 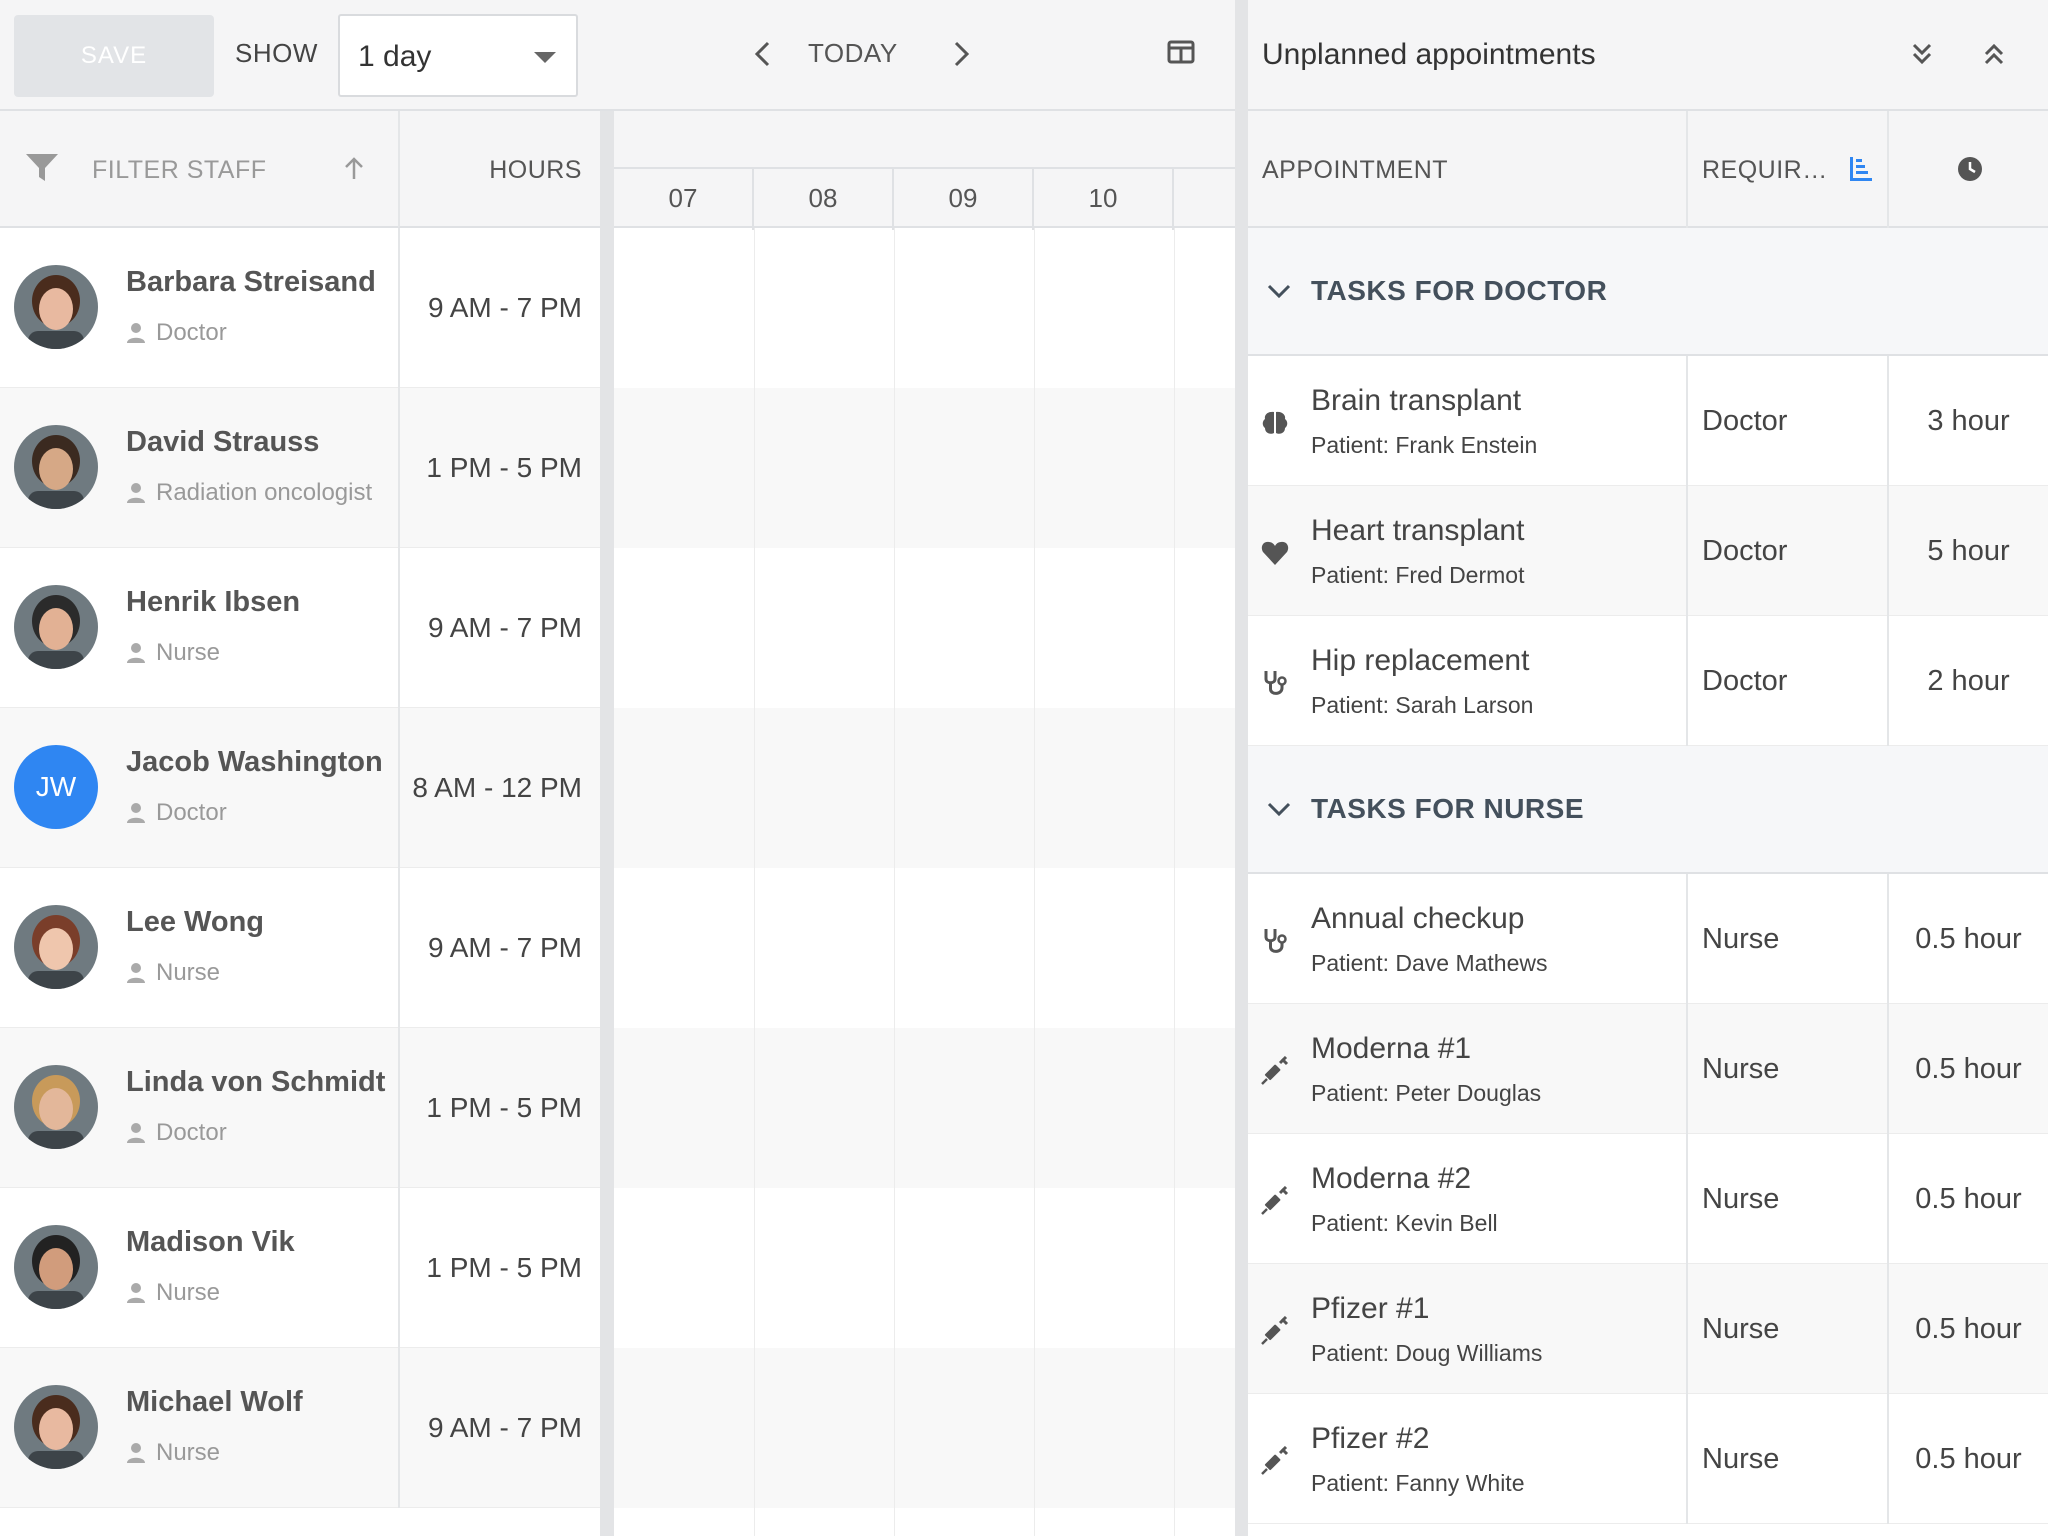 I want to click on task-group-header: TASKS FOR DOCTOR, so click(x=1648, y=292).